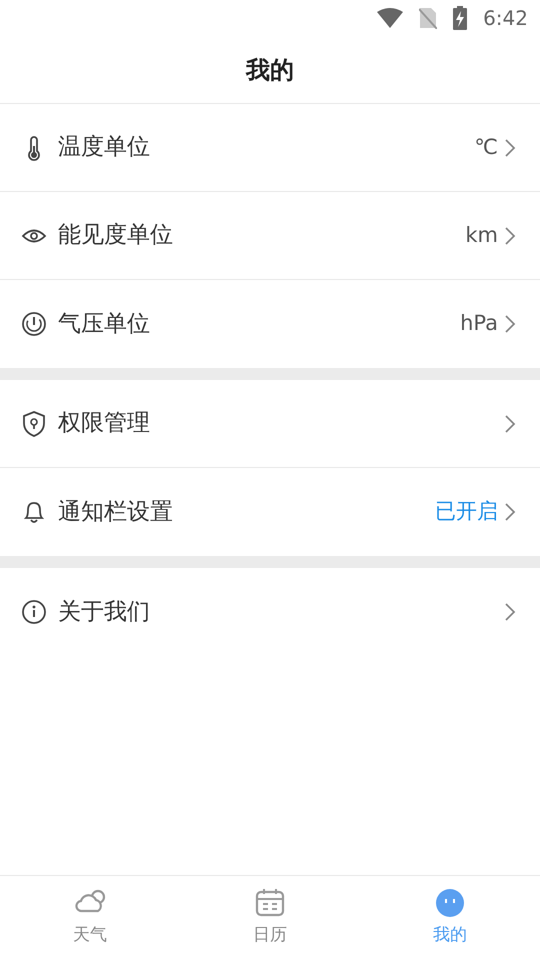 The width and height of the screenshot is (540, 960). Describe the element at coordinates (104, 324) in the screenshot. I see `row-label: 气压单位` at that location.